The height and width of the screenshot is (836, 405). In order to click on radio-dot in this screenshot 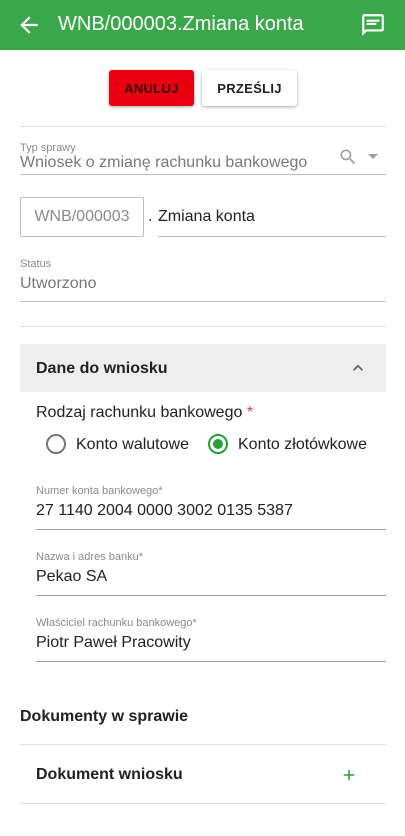, I will do `click(218, 444)`.